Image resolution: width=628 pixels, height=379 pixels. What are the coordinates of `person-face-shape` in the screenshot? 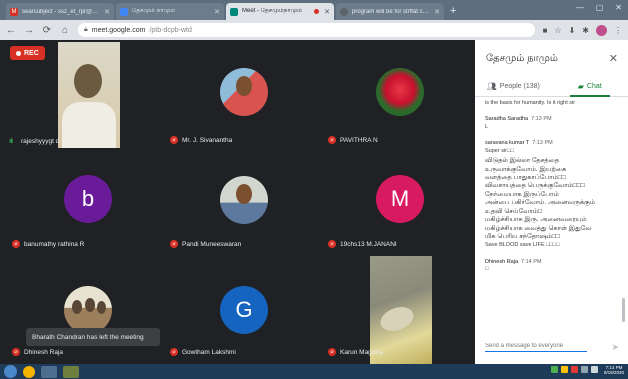 It's located at (244, 194).